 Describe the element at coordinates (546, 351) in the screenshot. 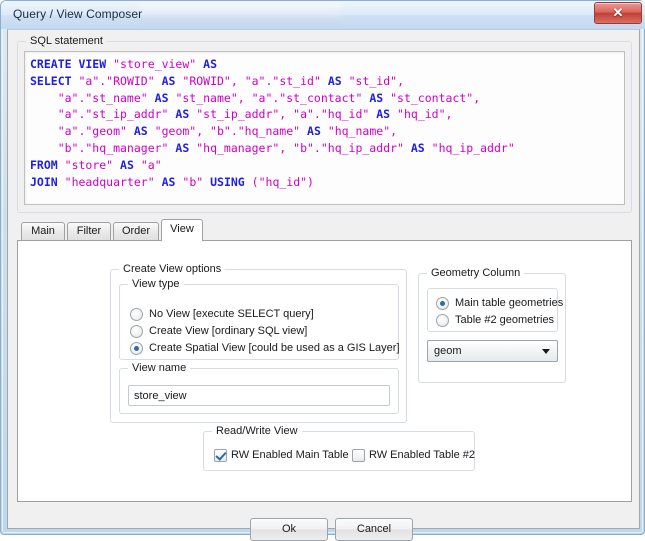

I see `chevron-down-icon` at that location.